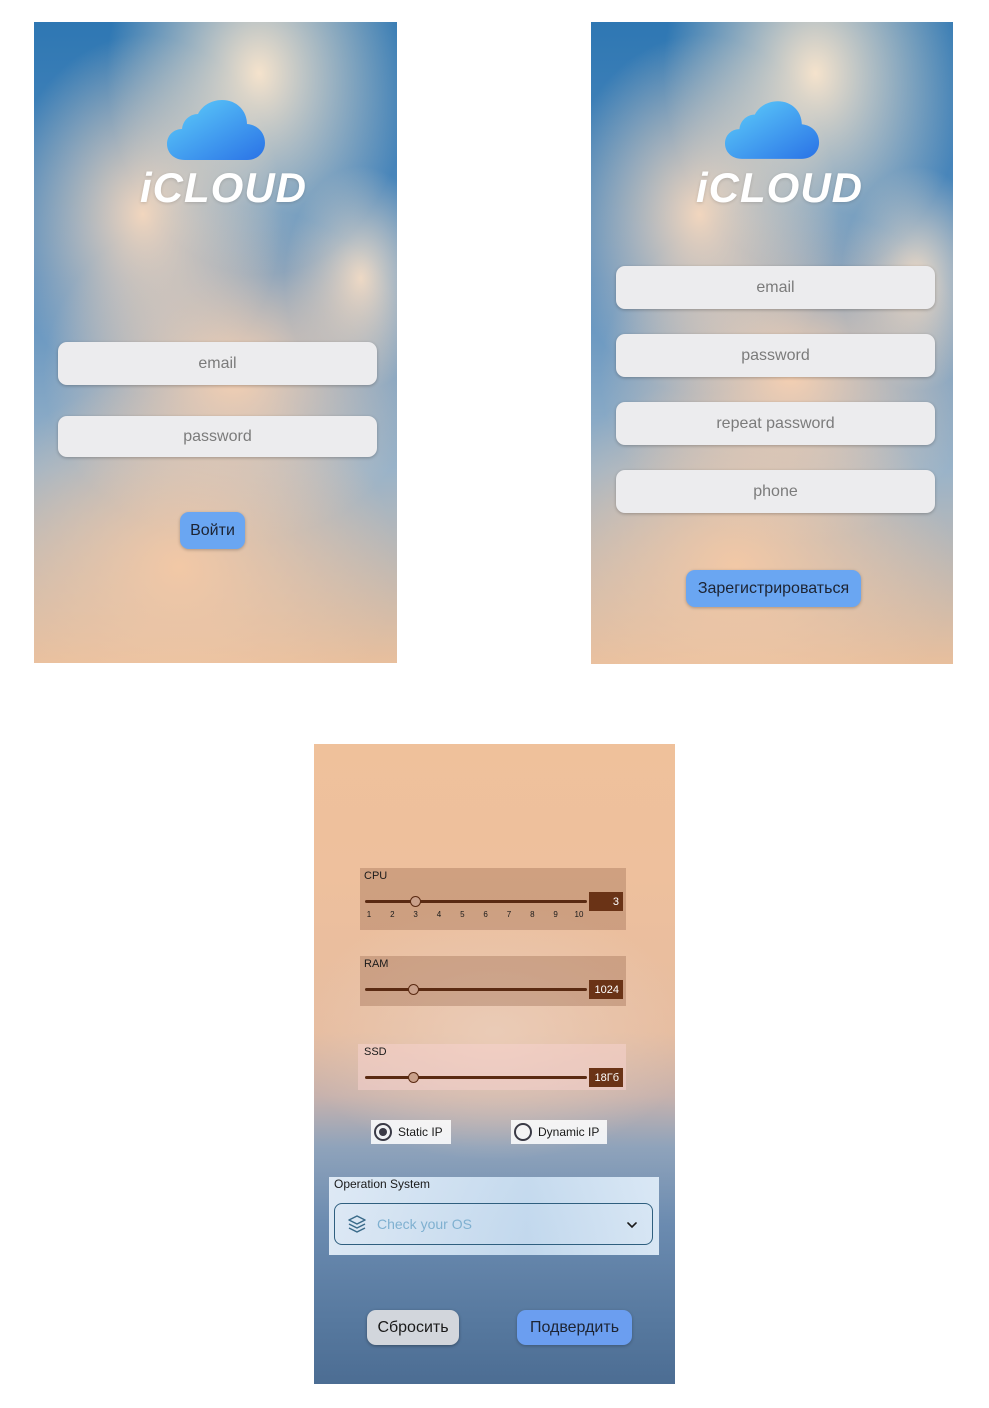 The height and width of the screenshot is (1408, 989). I want to click on ram-slider-thumb, so click(414, 989).